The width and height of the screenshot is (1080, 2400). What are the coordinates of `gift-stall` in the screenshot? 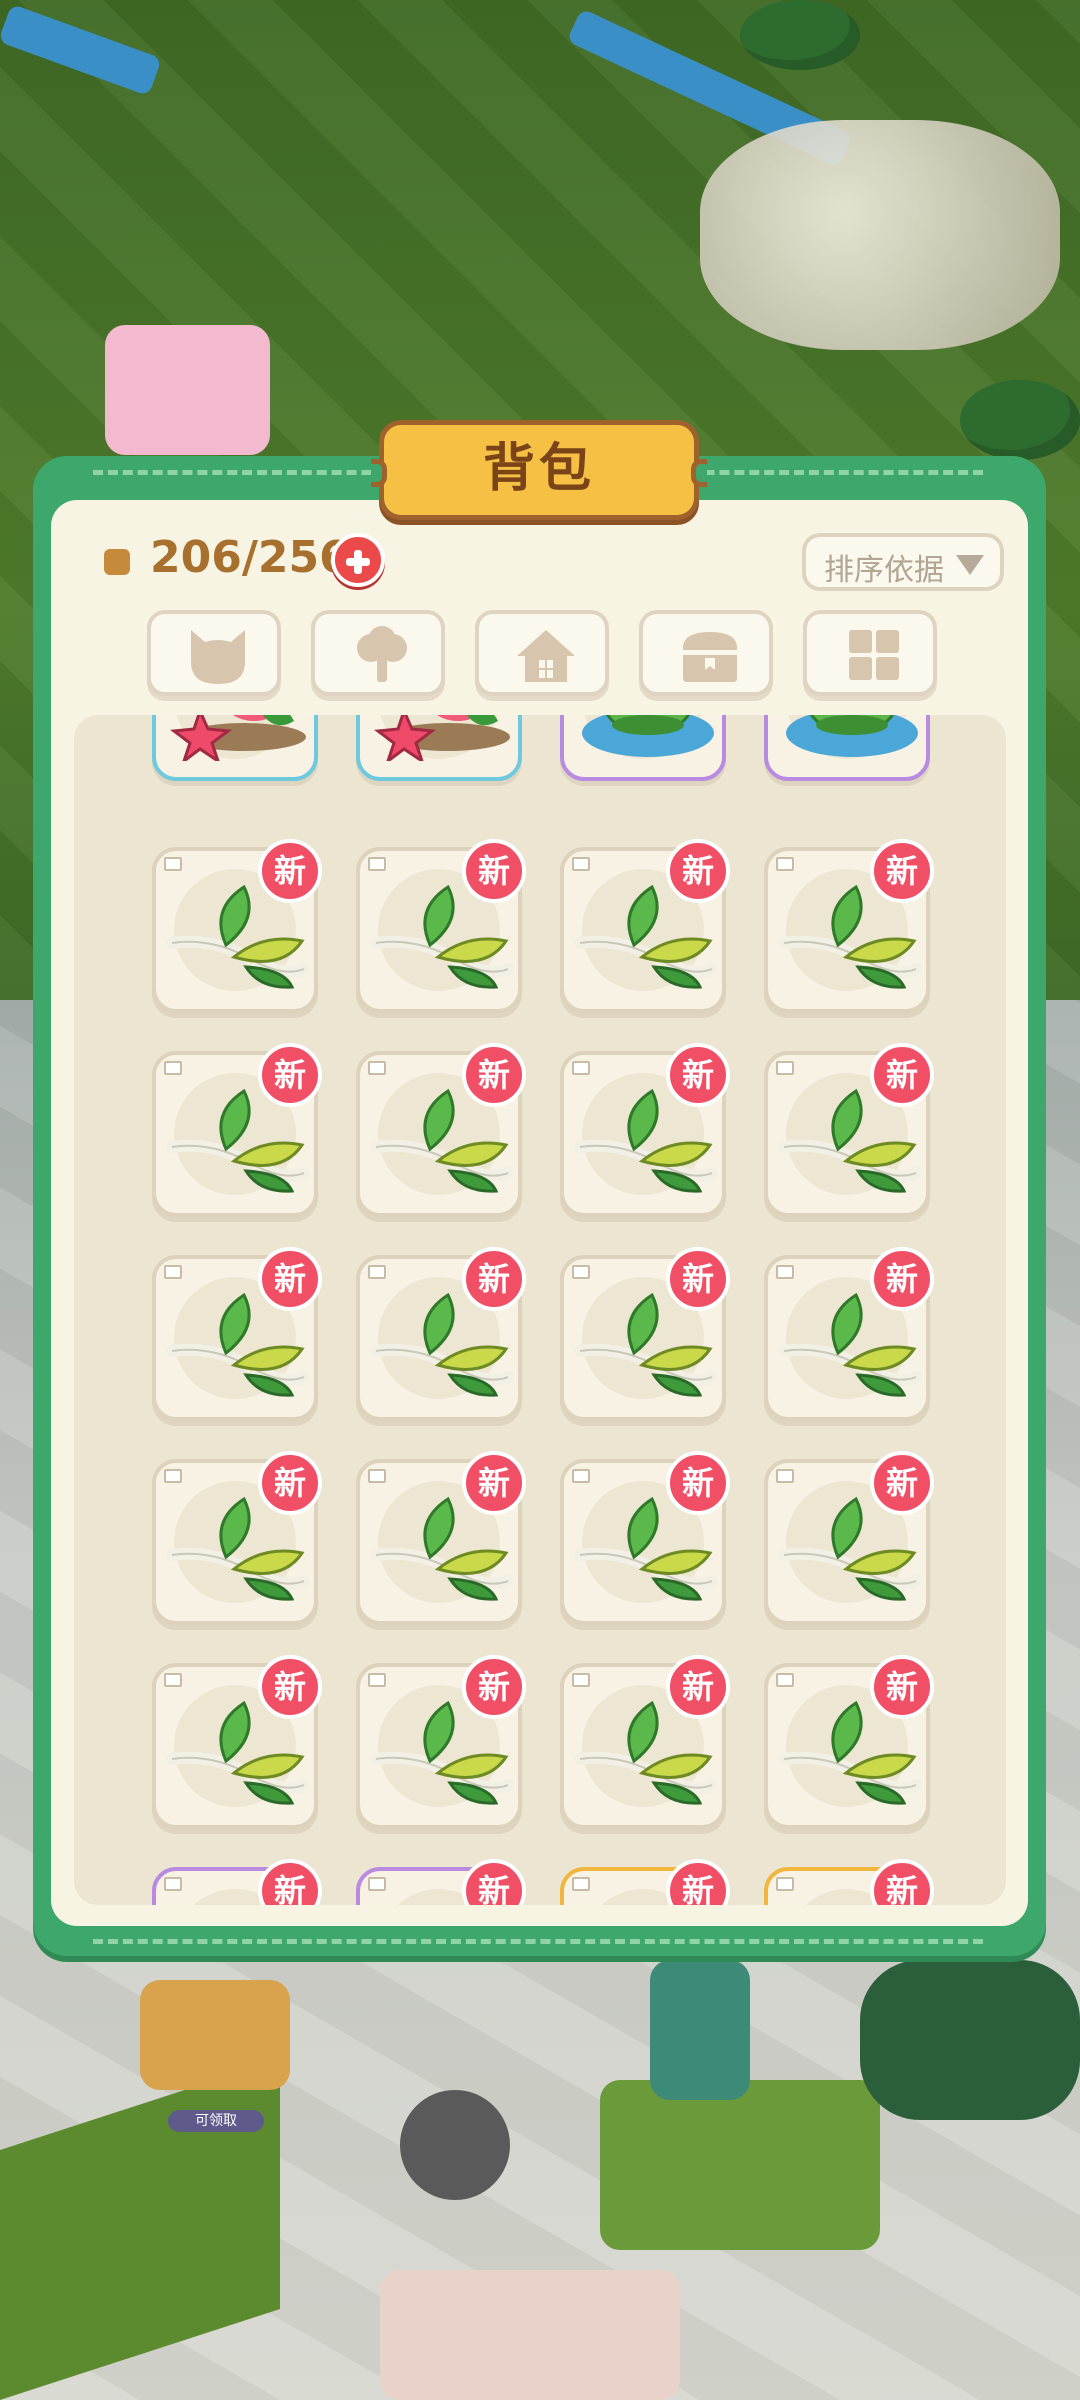 It's located at (215, 2035).